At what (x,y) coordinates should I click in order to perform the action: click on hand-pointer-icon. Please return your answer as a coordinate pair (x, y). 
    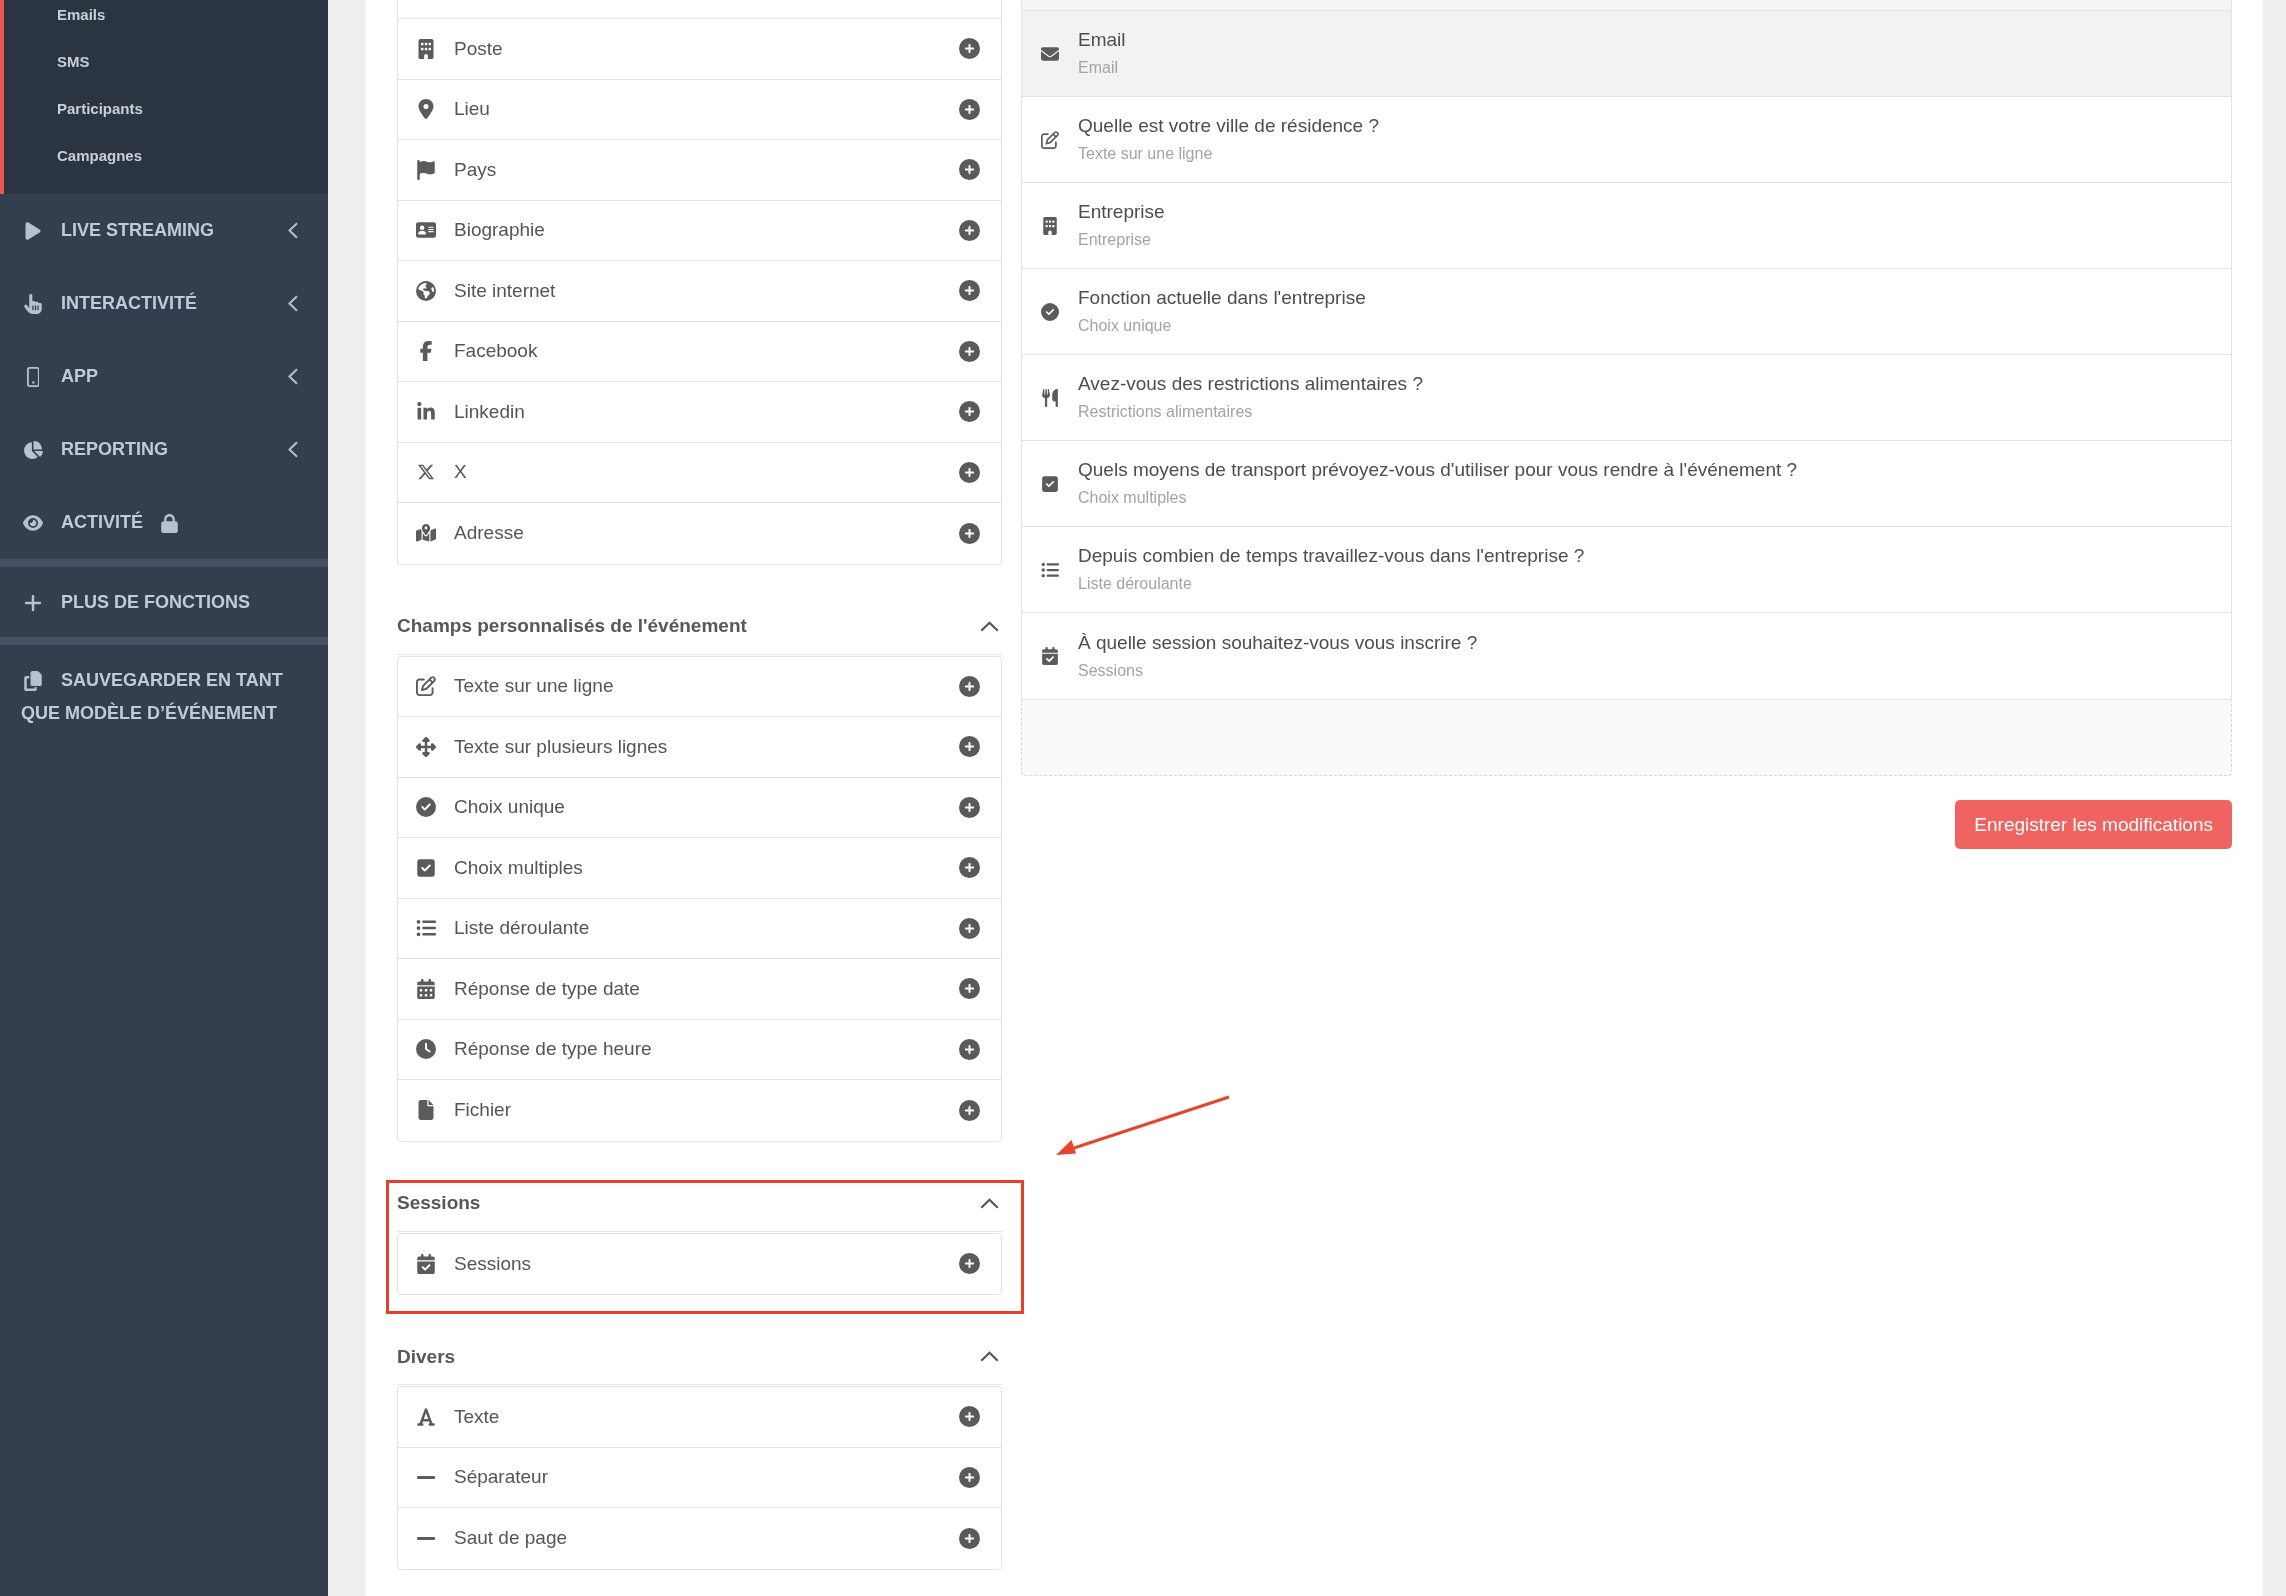
    Looking at the image, I should click on (33, 304).